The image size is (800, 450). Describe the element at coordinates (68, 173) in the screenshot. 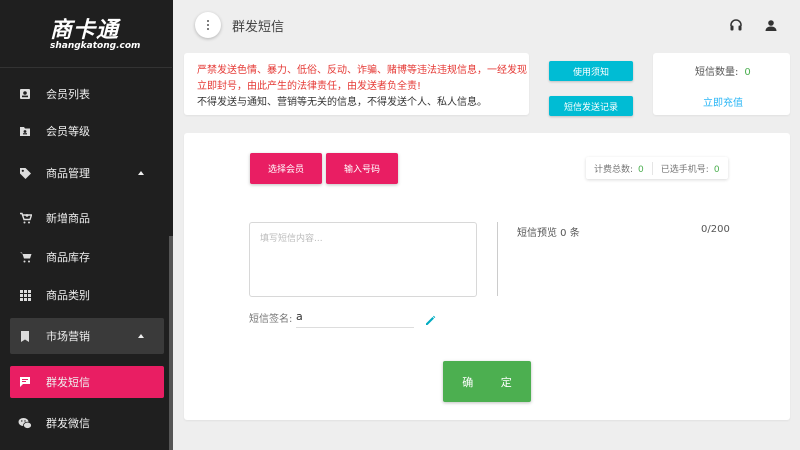

I see `sidebar-item-label: 商品管理` at that location.